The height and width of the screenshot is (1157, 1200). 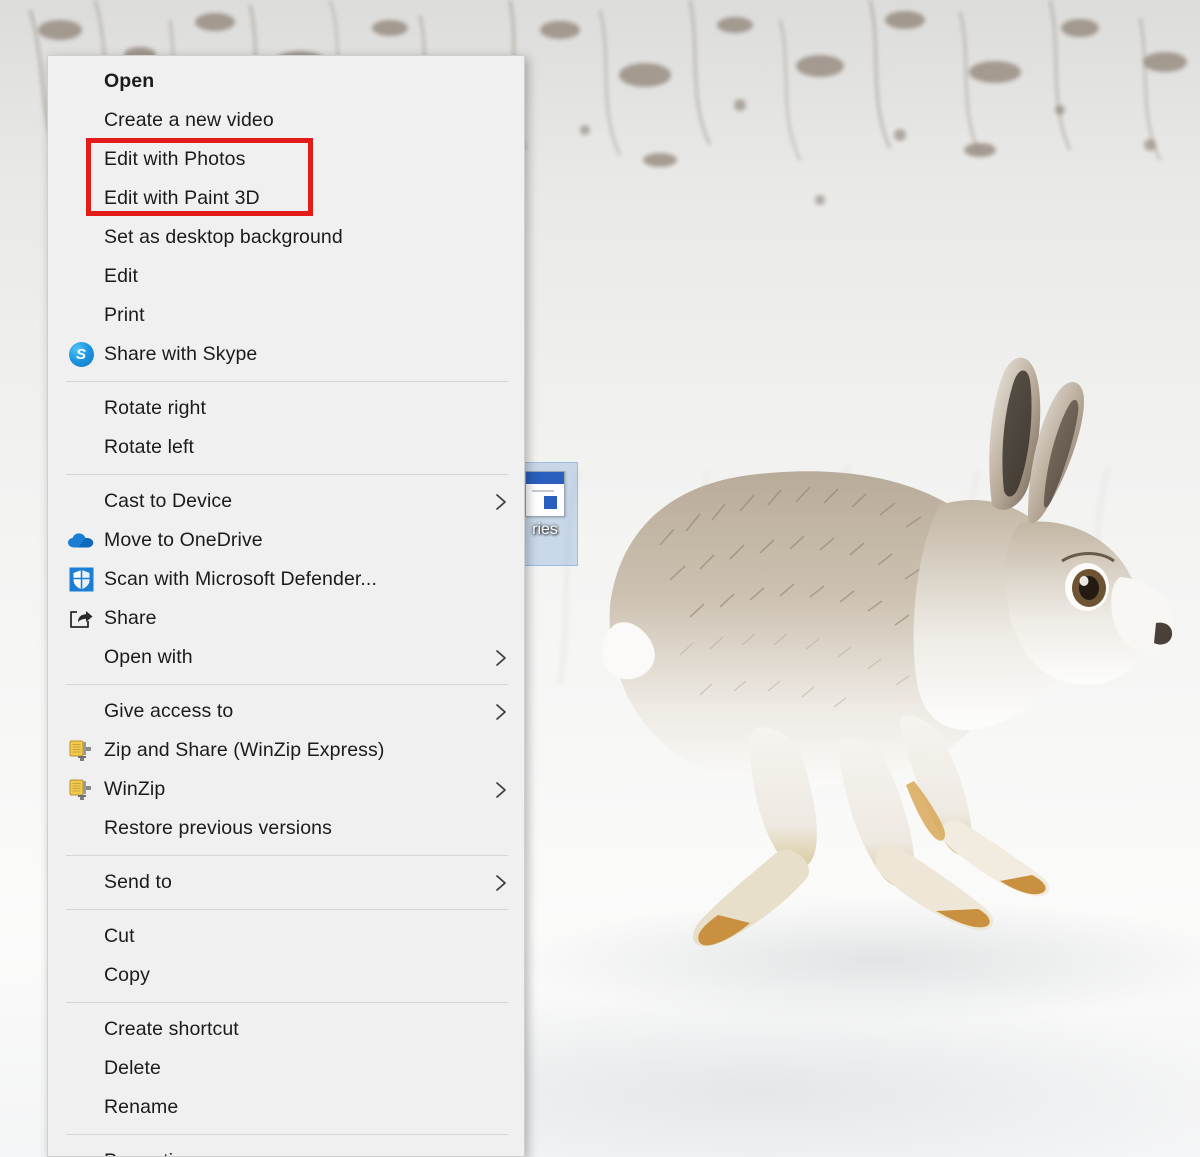 I want to click on onedrive-cloud-icon, so click(x=81, y=541).